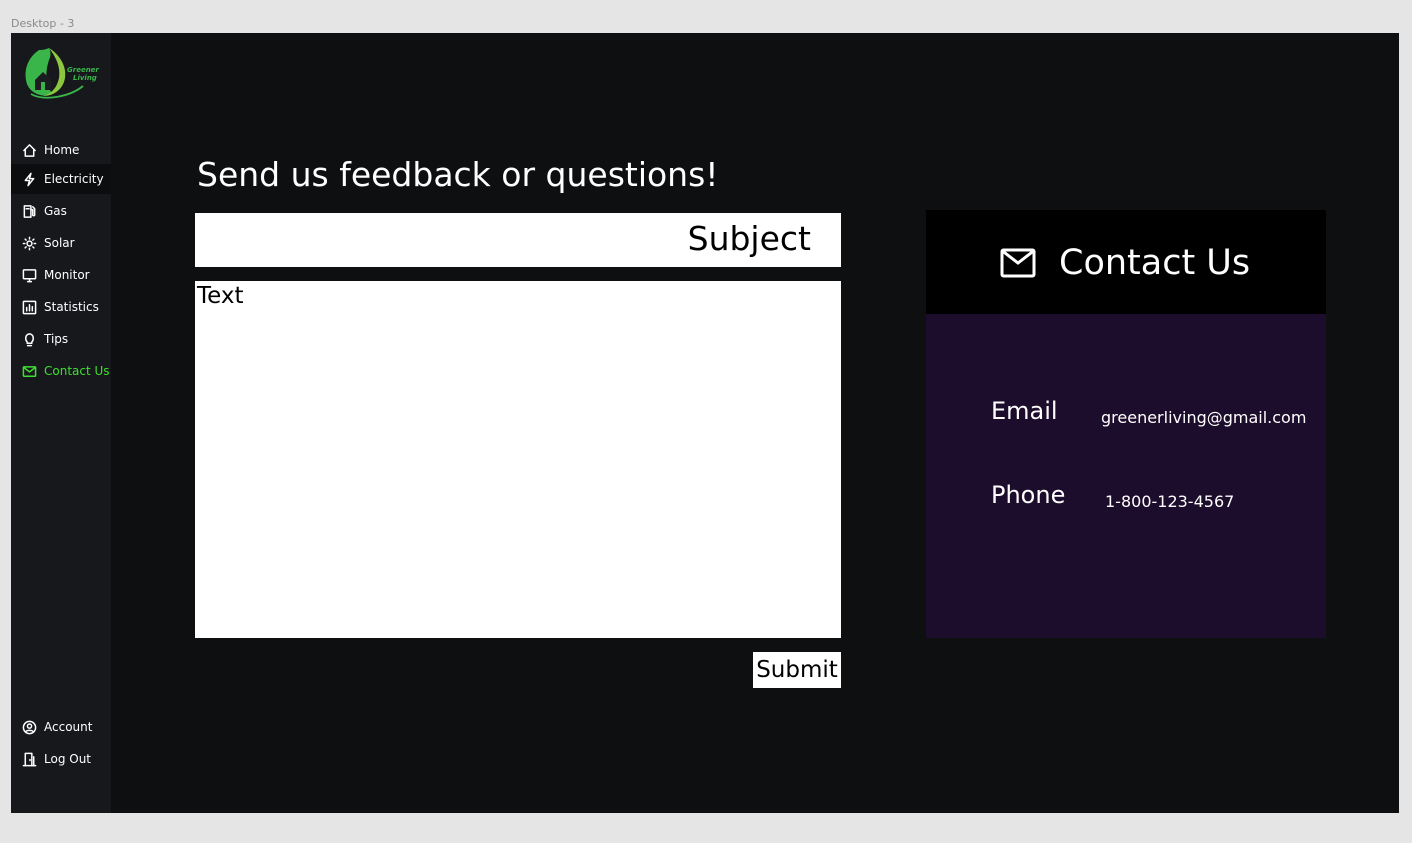 This screenshot has width=1412, height=843. I want to click on sidebar-item-electricity: Electricity, so click(61, 179).